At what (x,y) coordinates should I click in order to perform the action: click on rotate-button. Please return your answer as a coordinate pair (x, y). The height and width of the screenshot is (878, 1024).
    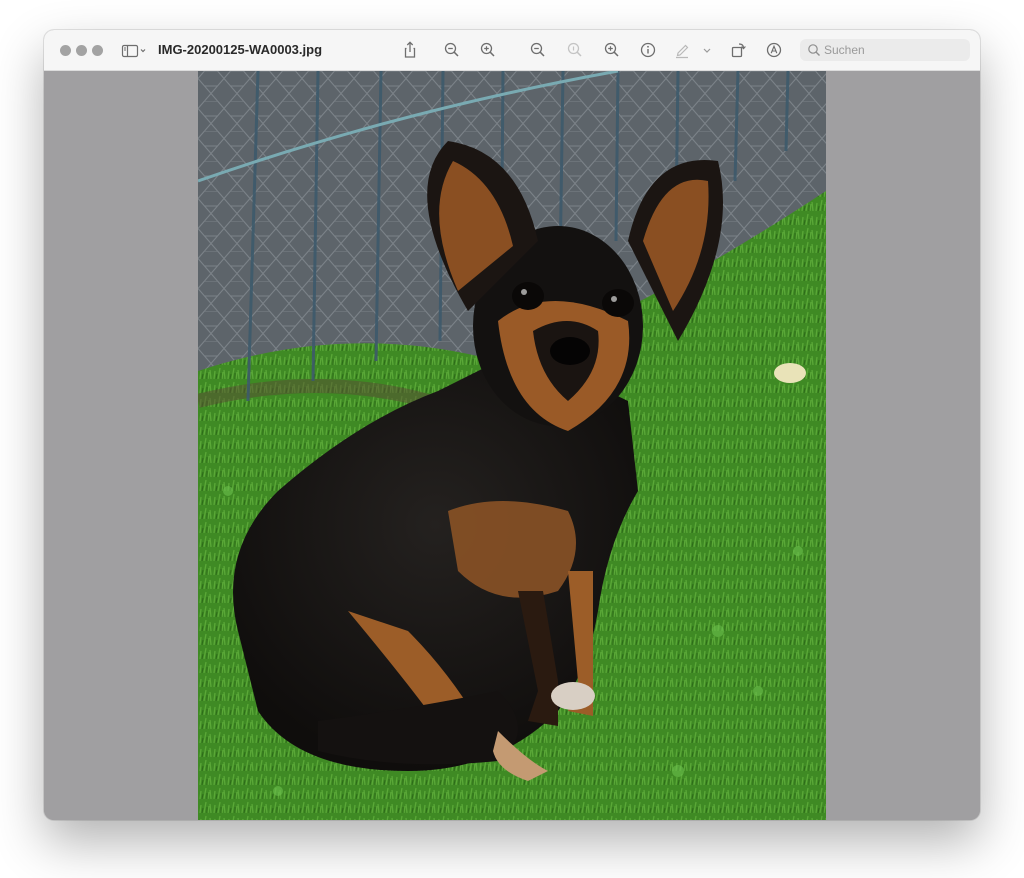
    Looking at the image, I should click on (738, 50).